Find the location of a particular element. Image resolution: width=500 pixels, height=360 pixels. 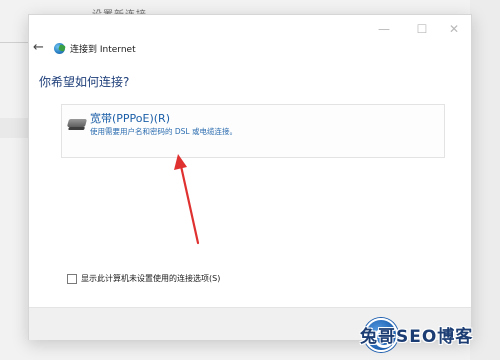

watermark-text: 兔哥SEO博客 is located at coordinates (417, 337).